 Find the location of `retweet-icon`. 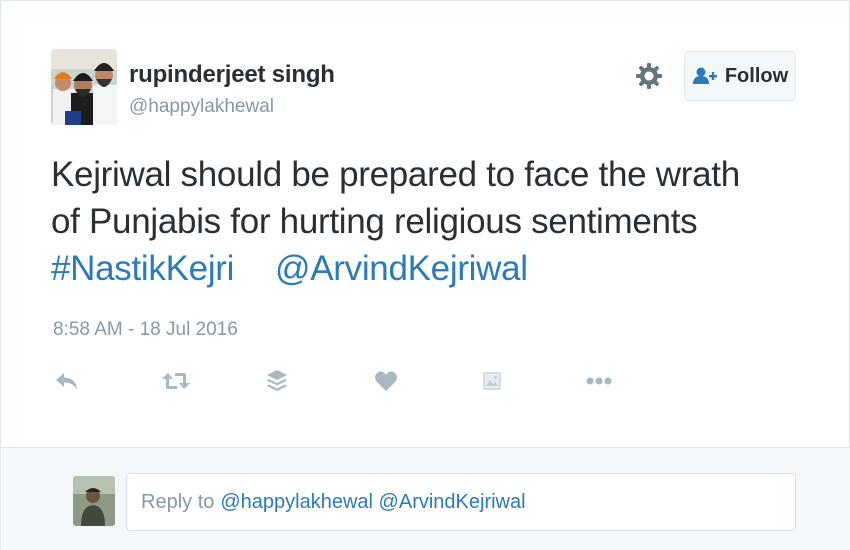

retweet-icon is located at coordinates (176, 381).